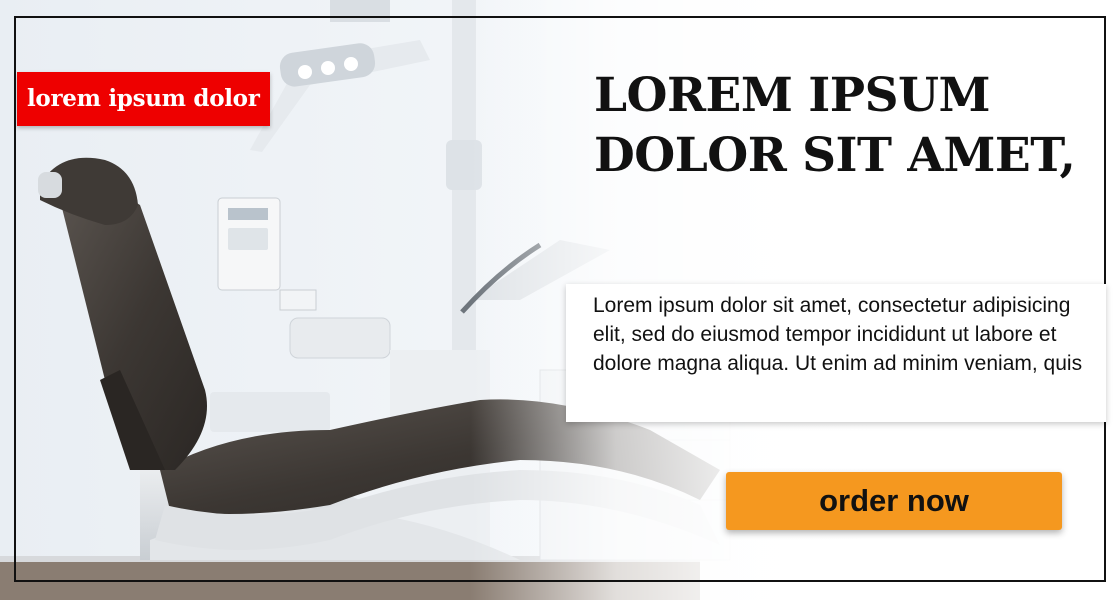 The width and height of the screenshot is (1120, 600). I want to click on order-now-button: order now, so click(894, 501).